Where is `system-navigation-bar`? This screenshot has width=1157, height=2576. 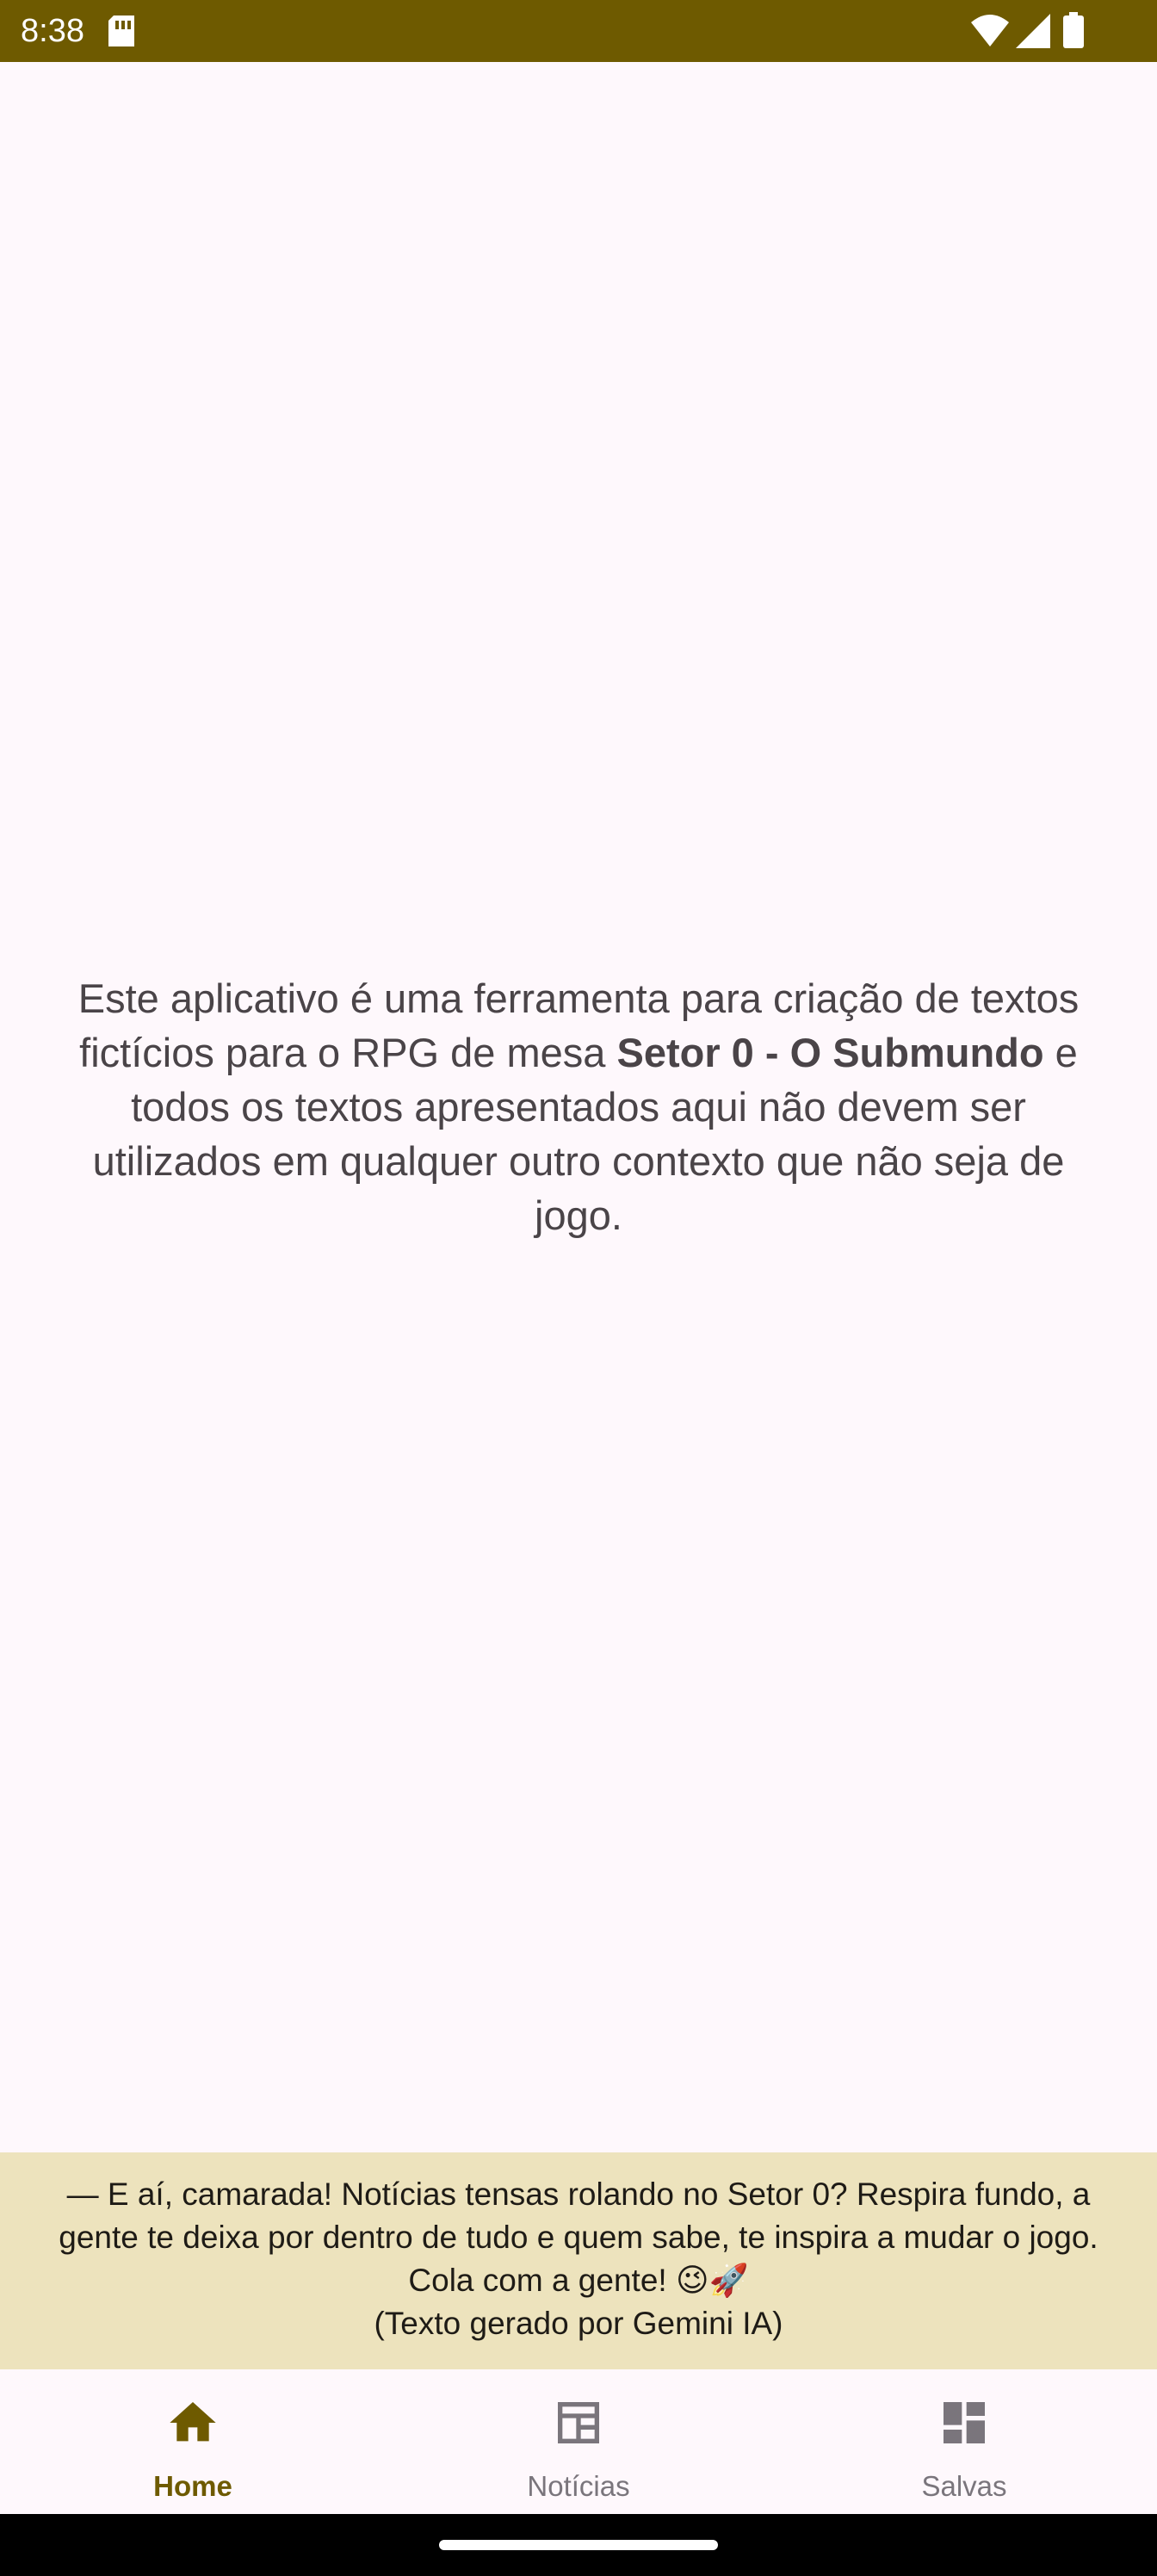
system-navigation-bar is located at coordinates (579, 2545).